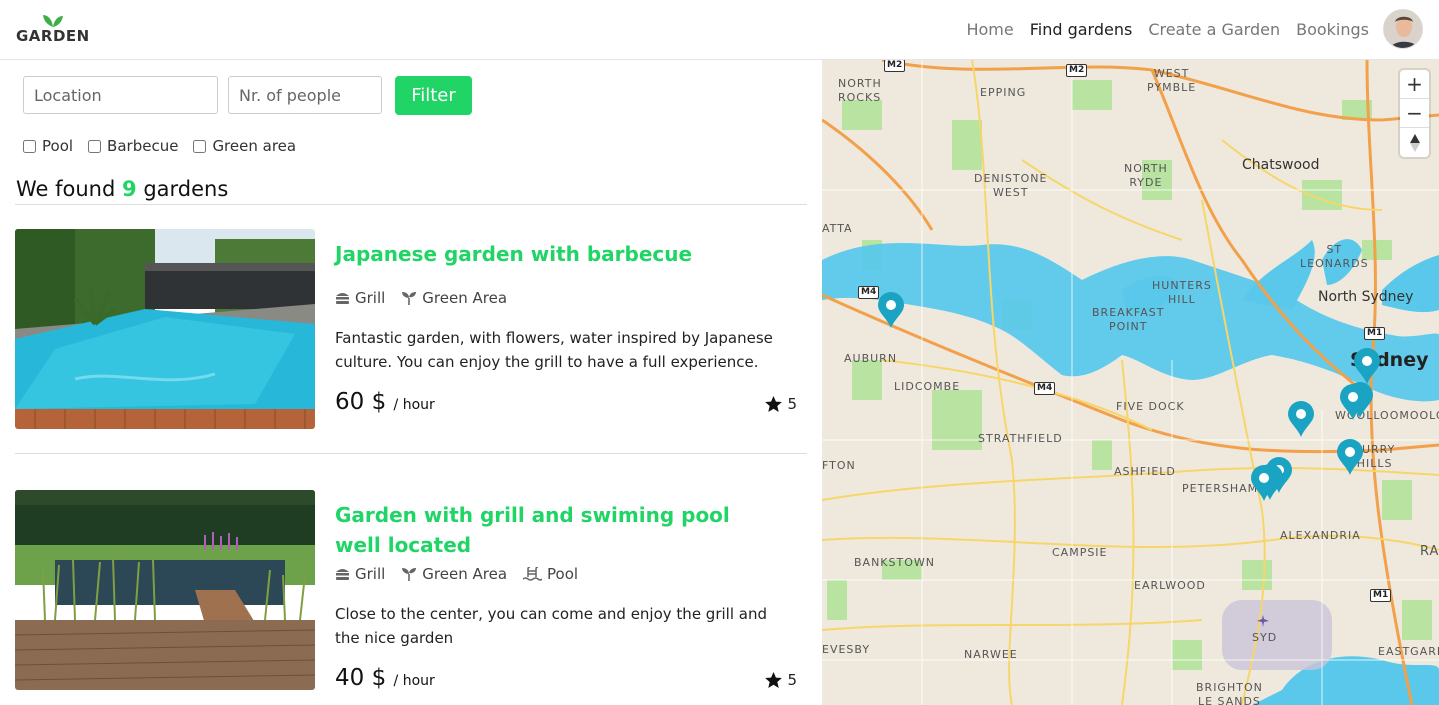 The image size is (1439, 705). I want to click on green-area-checkbox, so click(200, 146).